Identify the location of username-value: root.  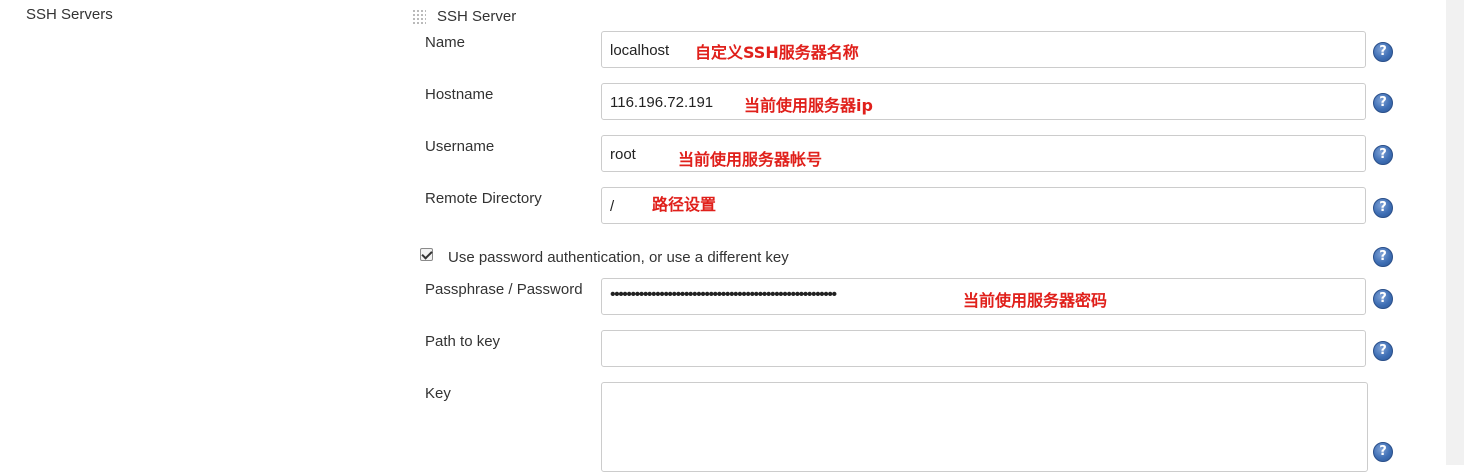
(623, 154).